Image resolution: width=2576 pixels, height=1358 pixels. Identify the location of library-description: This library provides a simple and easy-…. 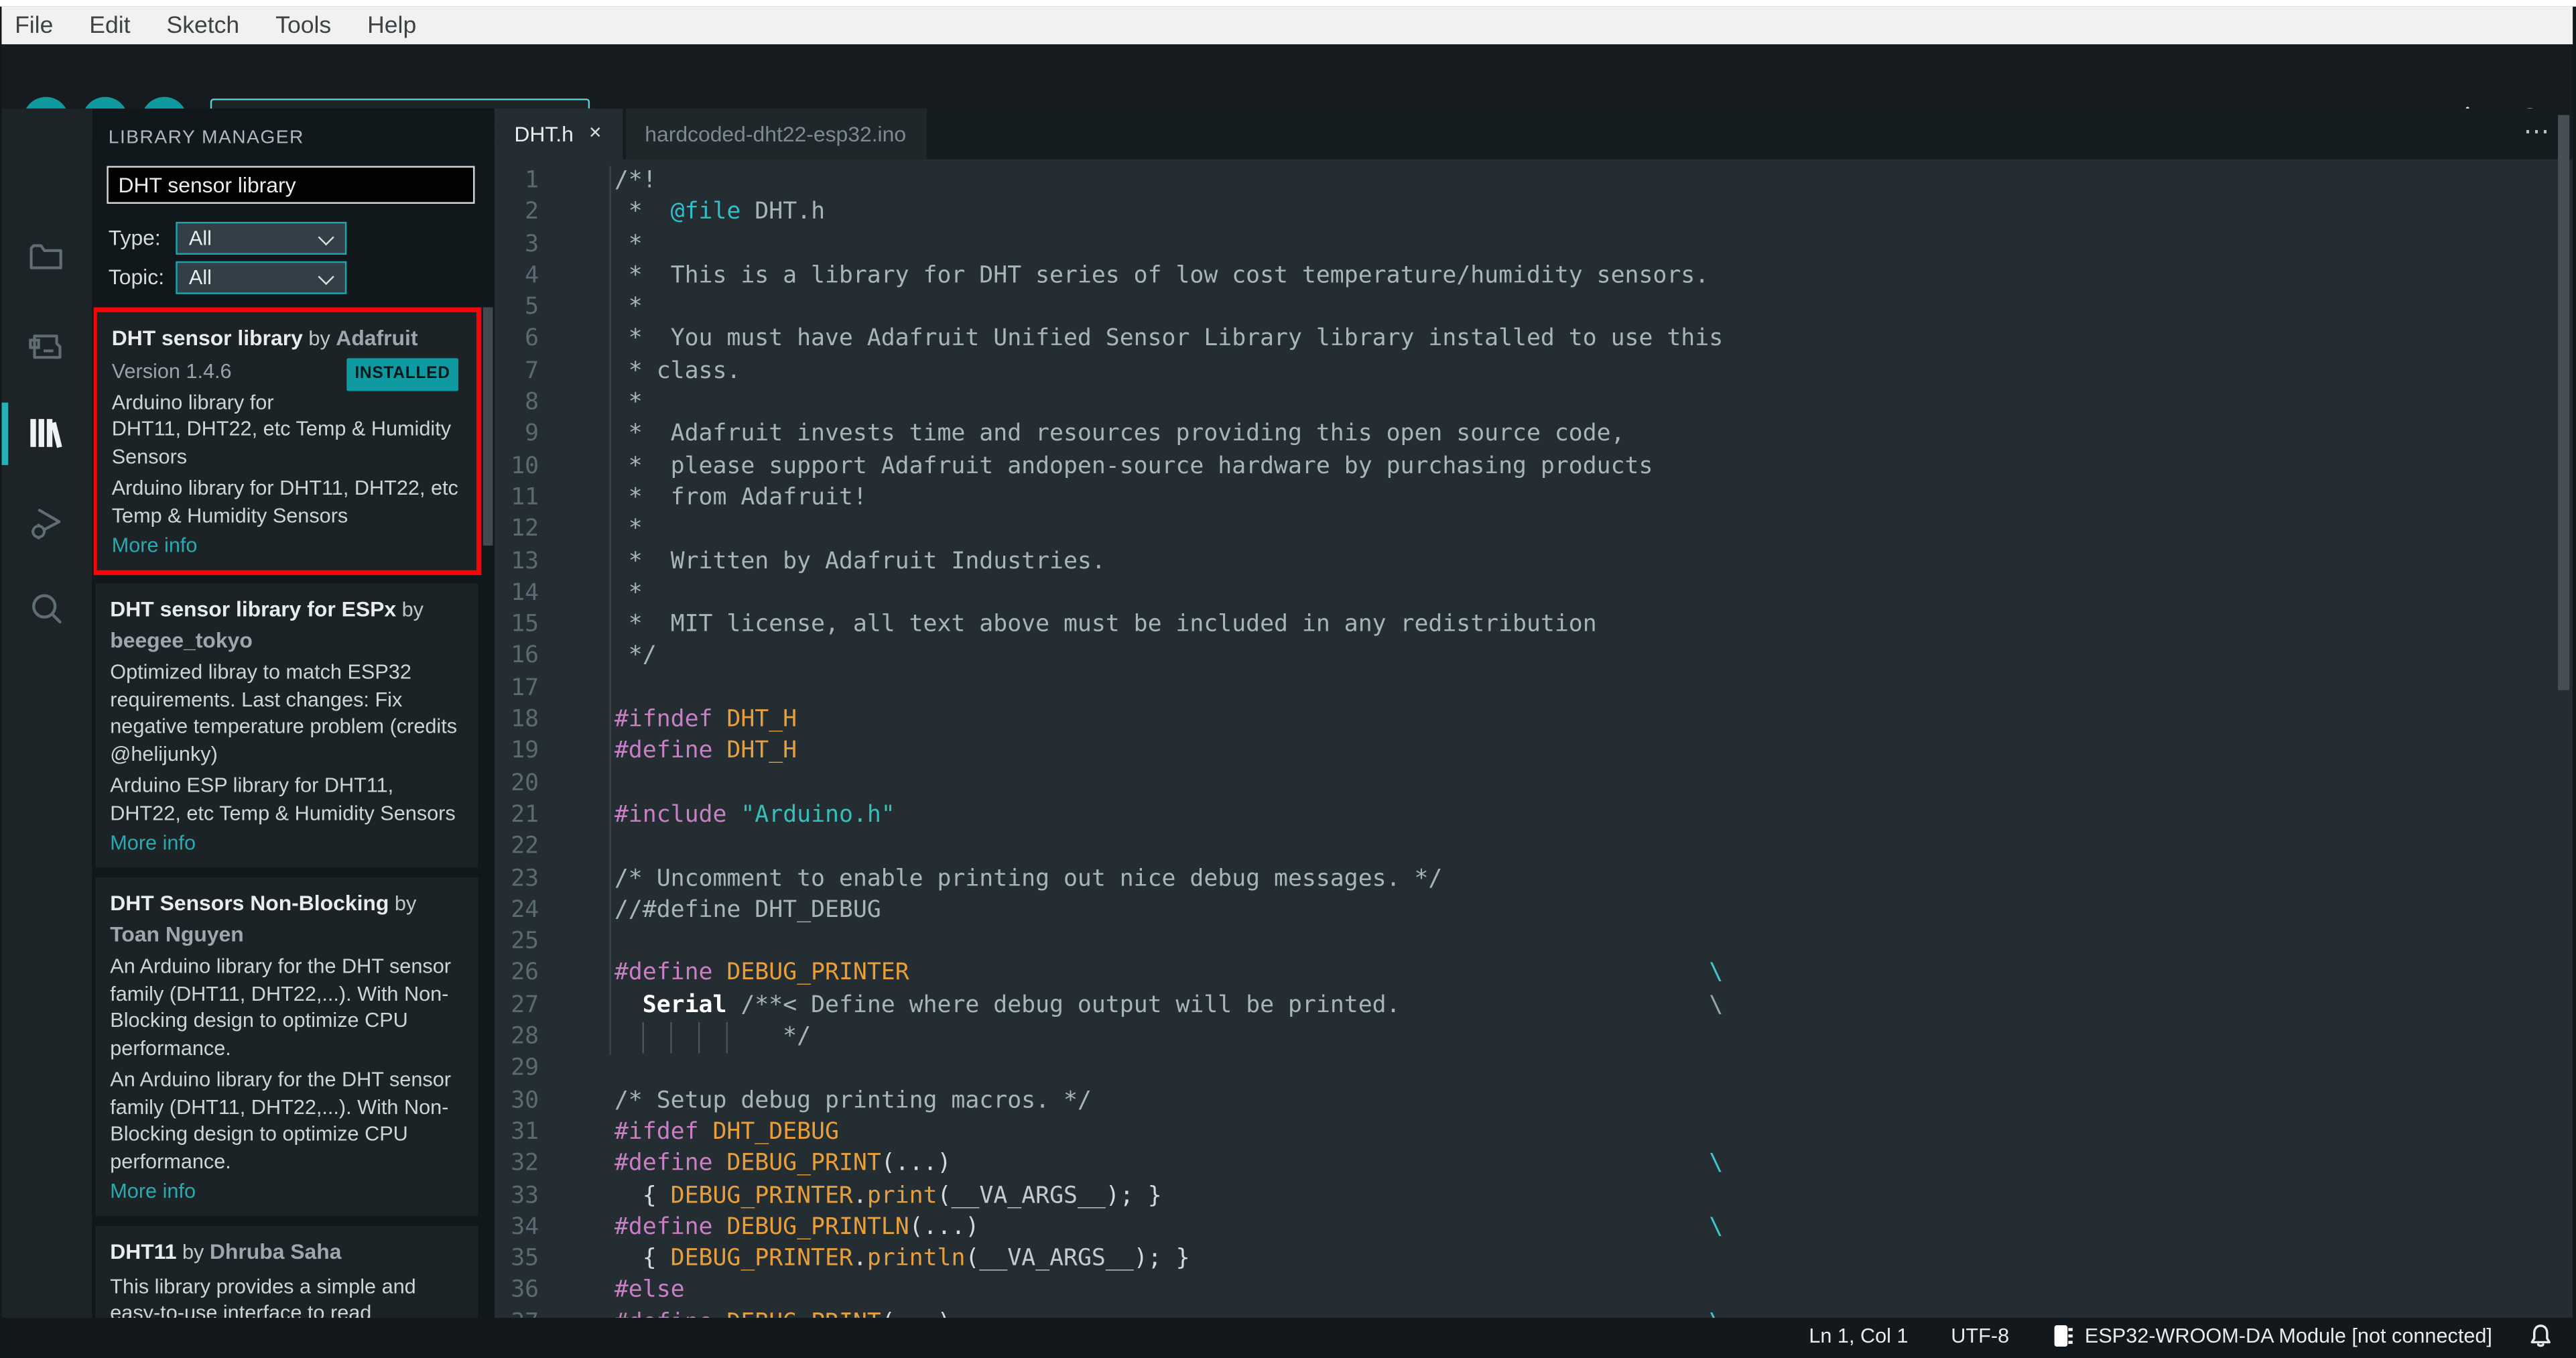
(263, 1296).